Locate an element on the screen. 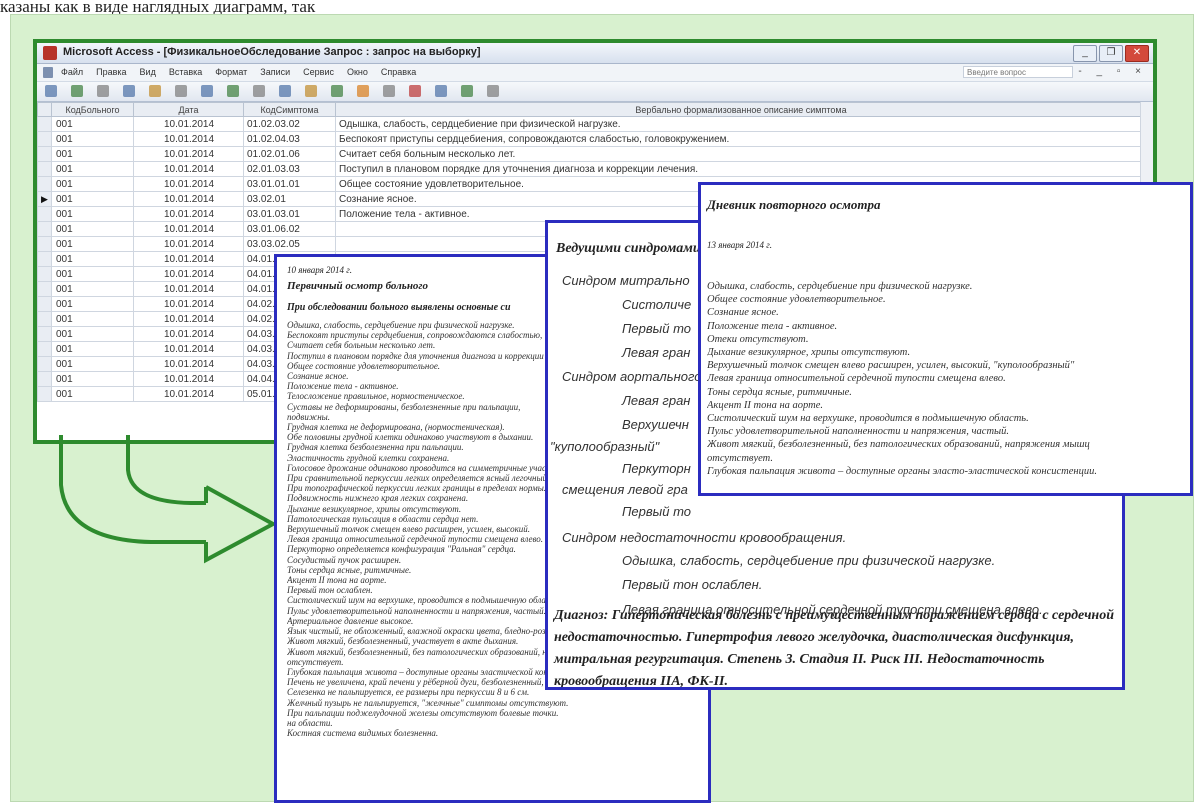  menu-item: Вставка is located at coordinates (185, 72).